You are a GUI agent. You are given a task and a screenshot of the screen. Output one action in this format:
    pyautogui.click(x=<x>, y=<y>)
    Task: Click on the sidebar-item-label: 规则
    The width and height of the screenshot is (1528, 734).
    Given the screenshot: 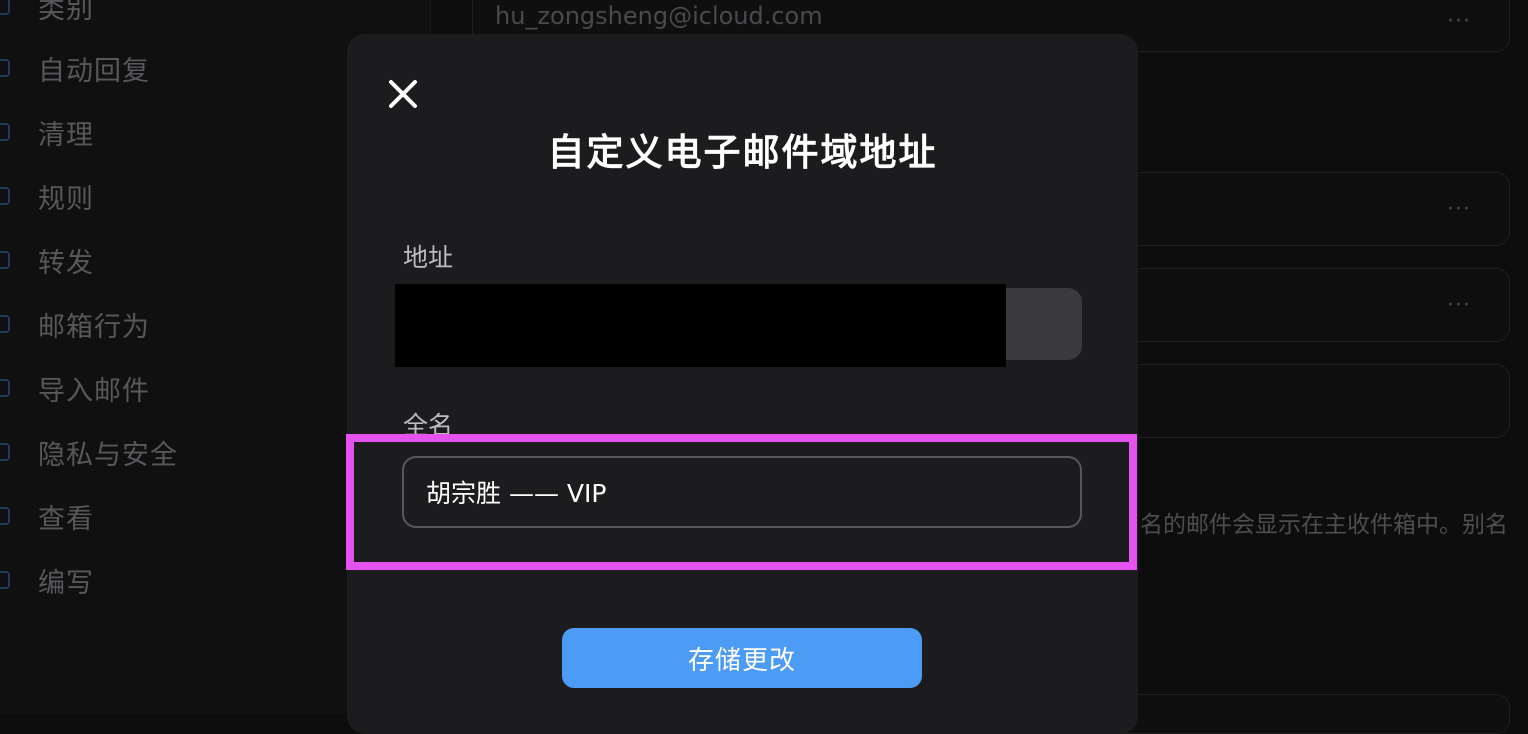 What is the action you would take?
    pyautogui.click(x=66, y=199)
    